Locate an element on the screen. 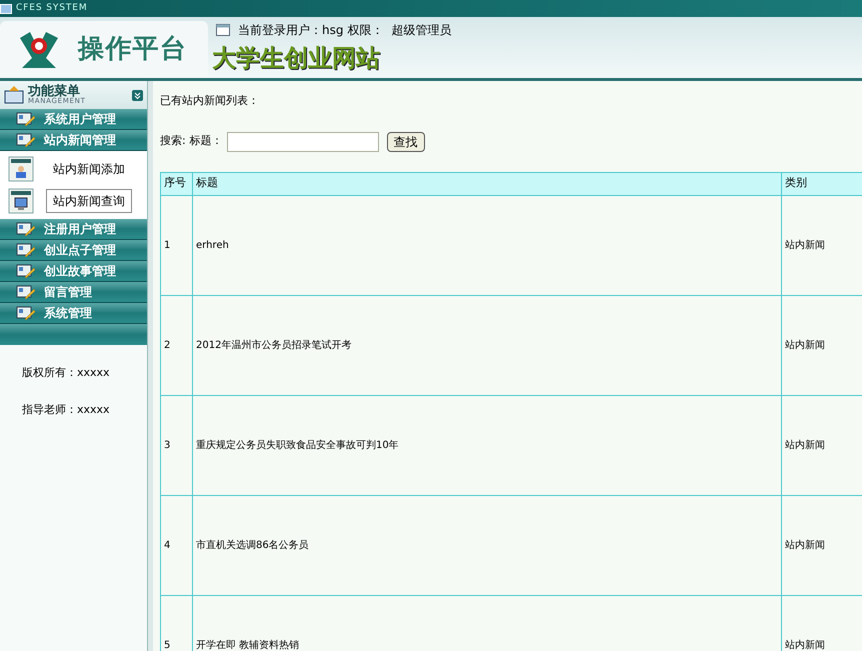 This screenshot has height=651, width=862. menu-item: 留言管理 is located at coordinates (73, 292).